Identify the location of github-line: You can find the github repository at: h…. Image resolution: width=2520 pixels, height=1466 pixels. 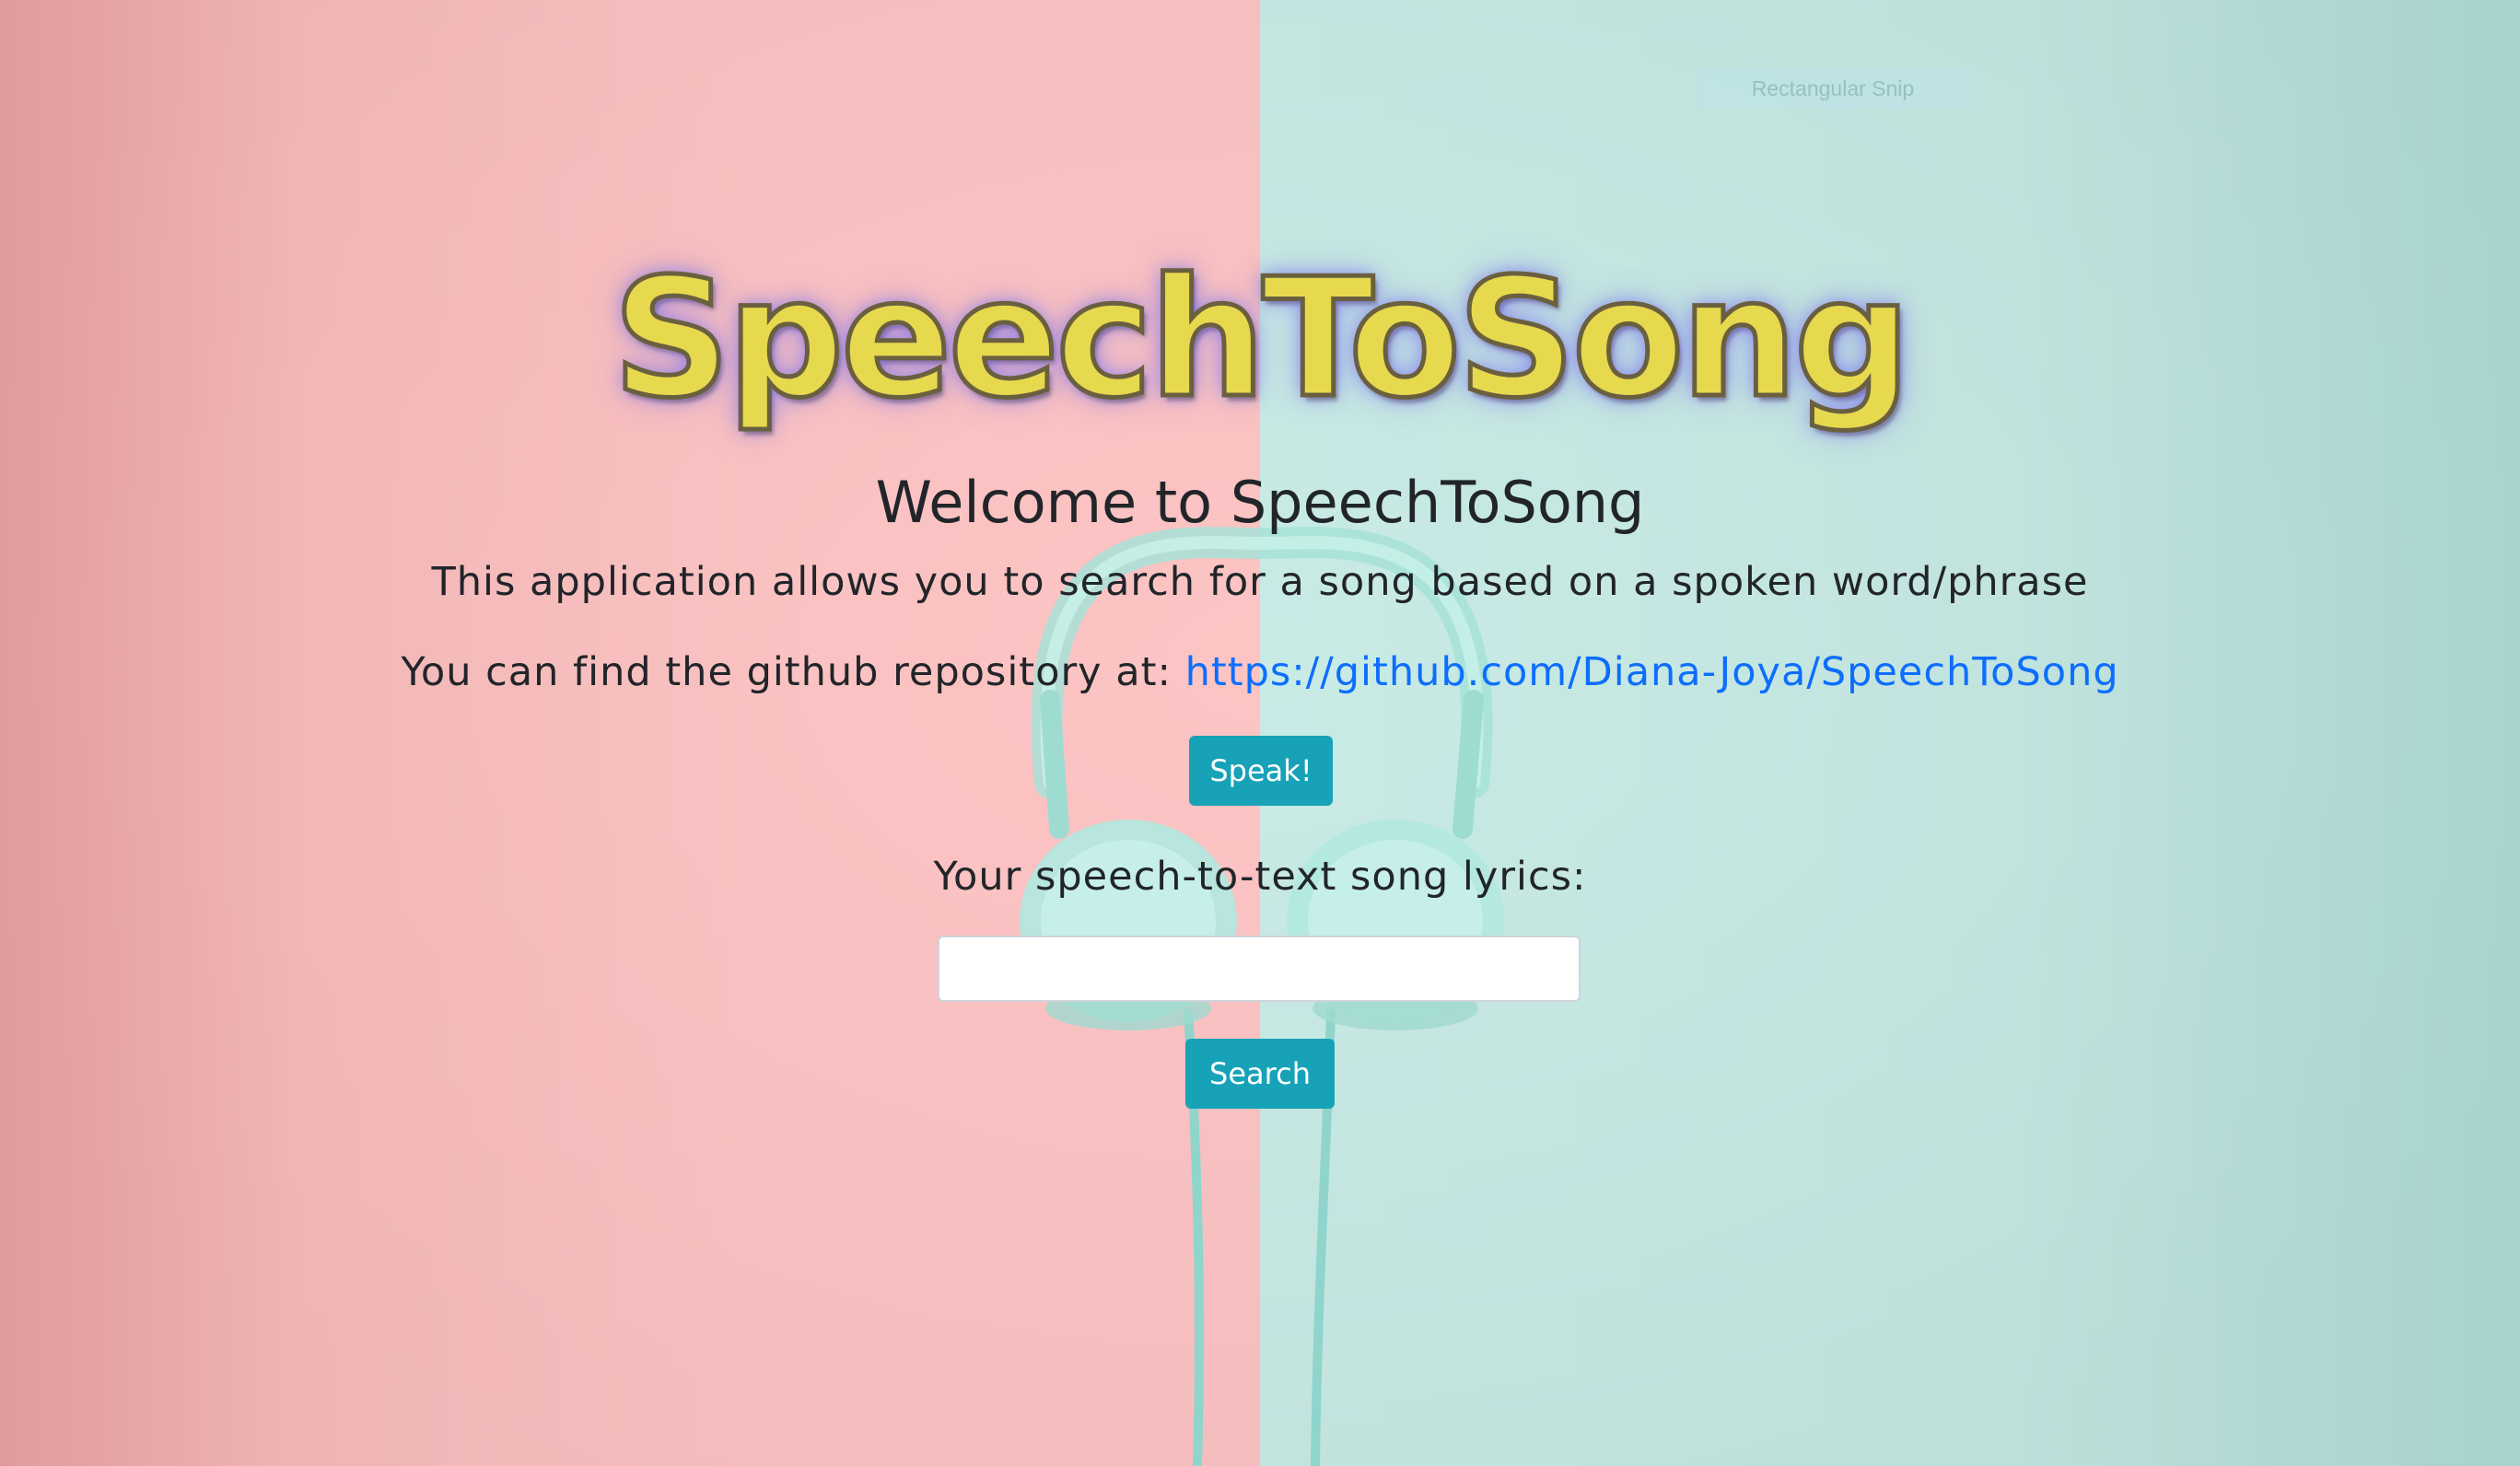
(1260, 673).